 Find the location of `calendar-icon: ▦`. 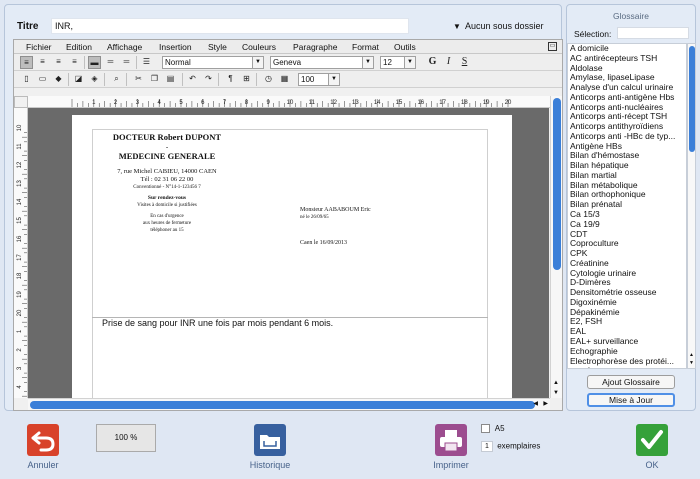

calendar-icon: ▦ is located at coordinates (284, 79).